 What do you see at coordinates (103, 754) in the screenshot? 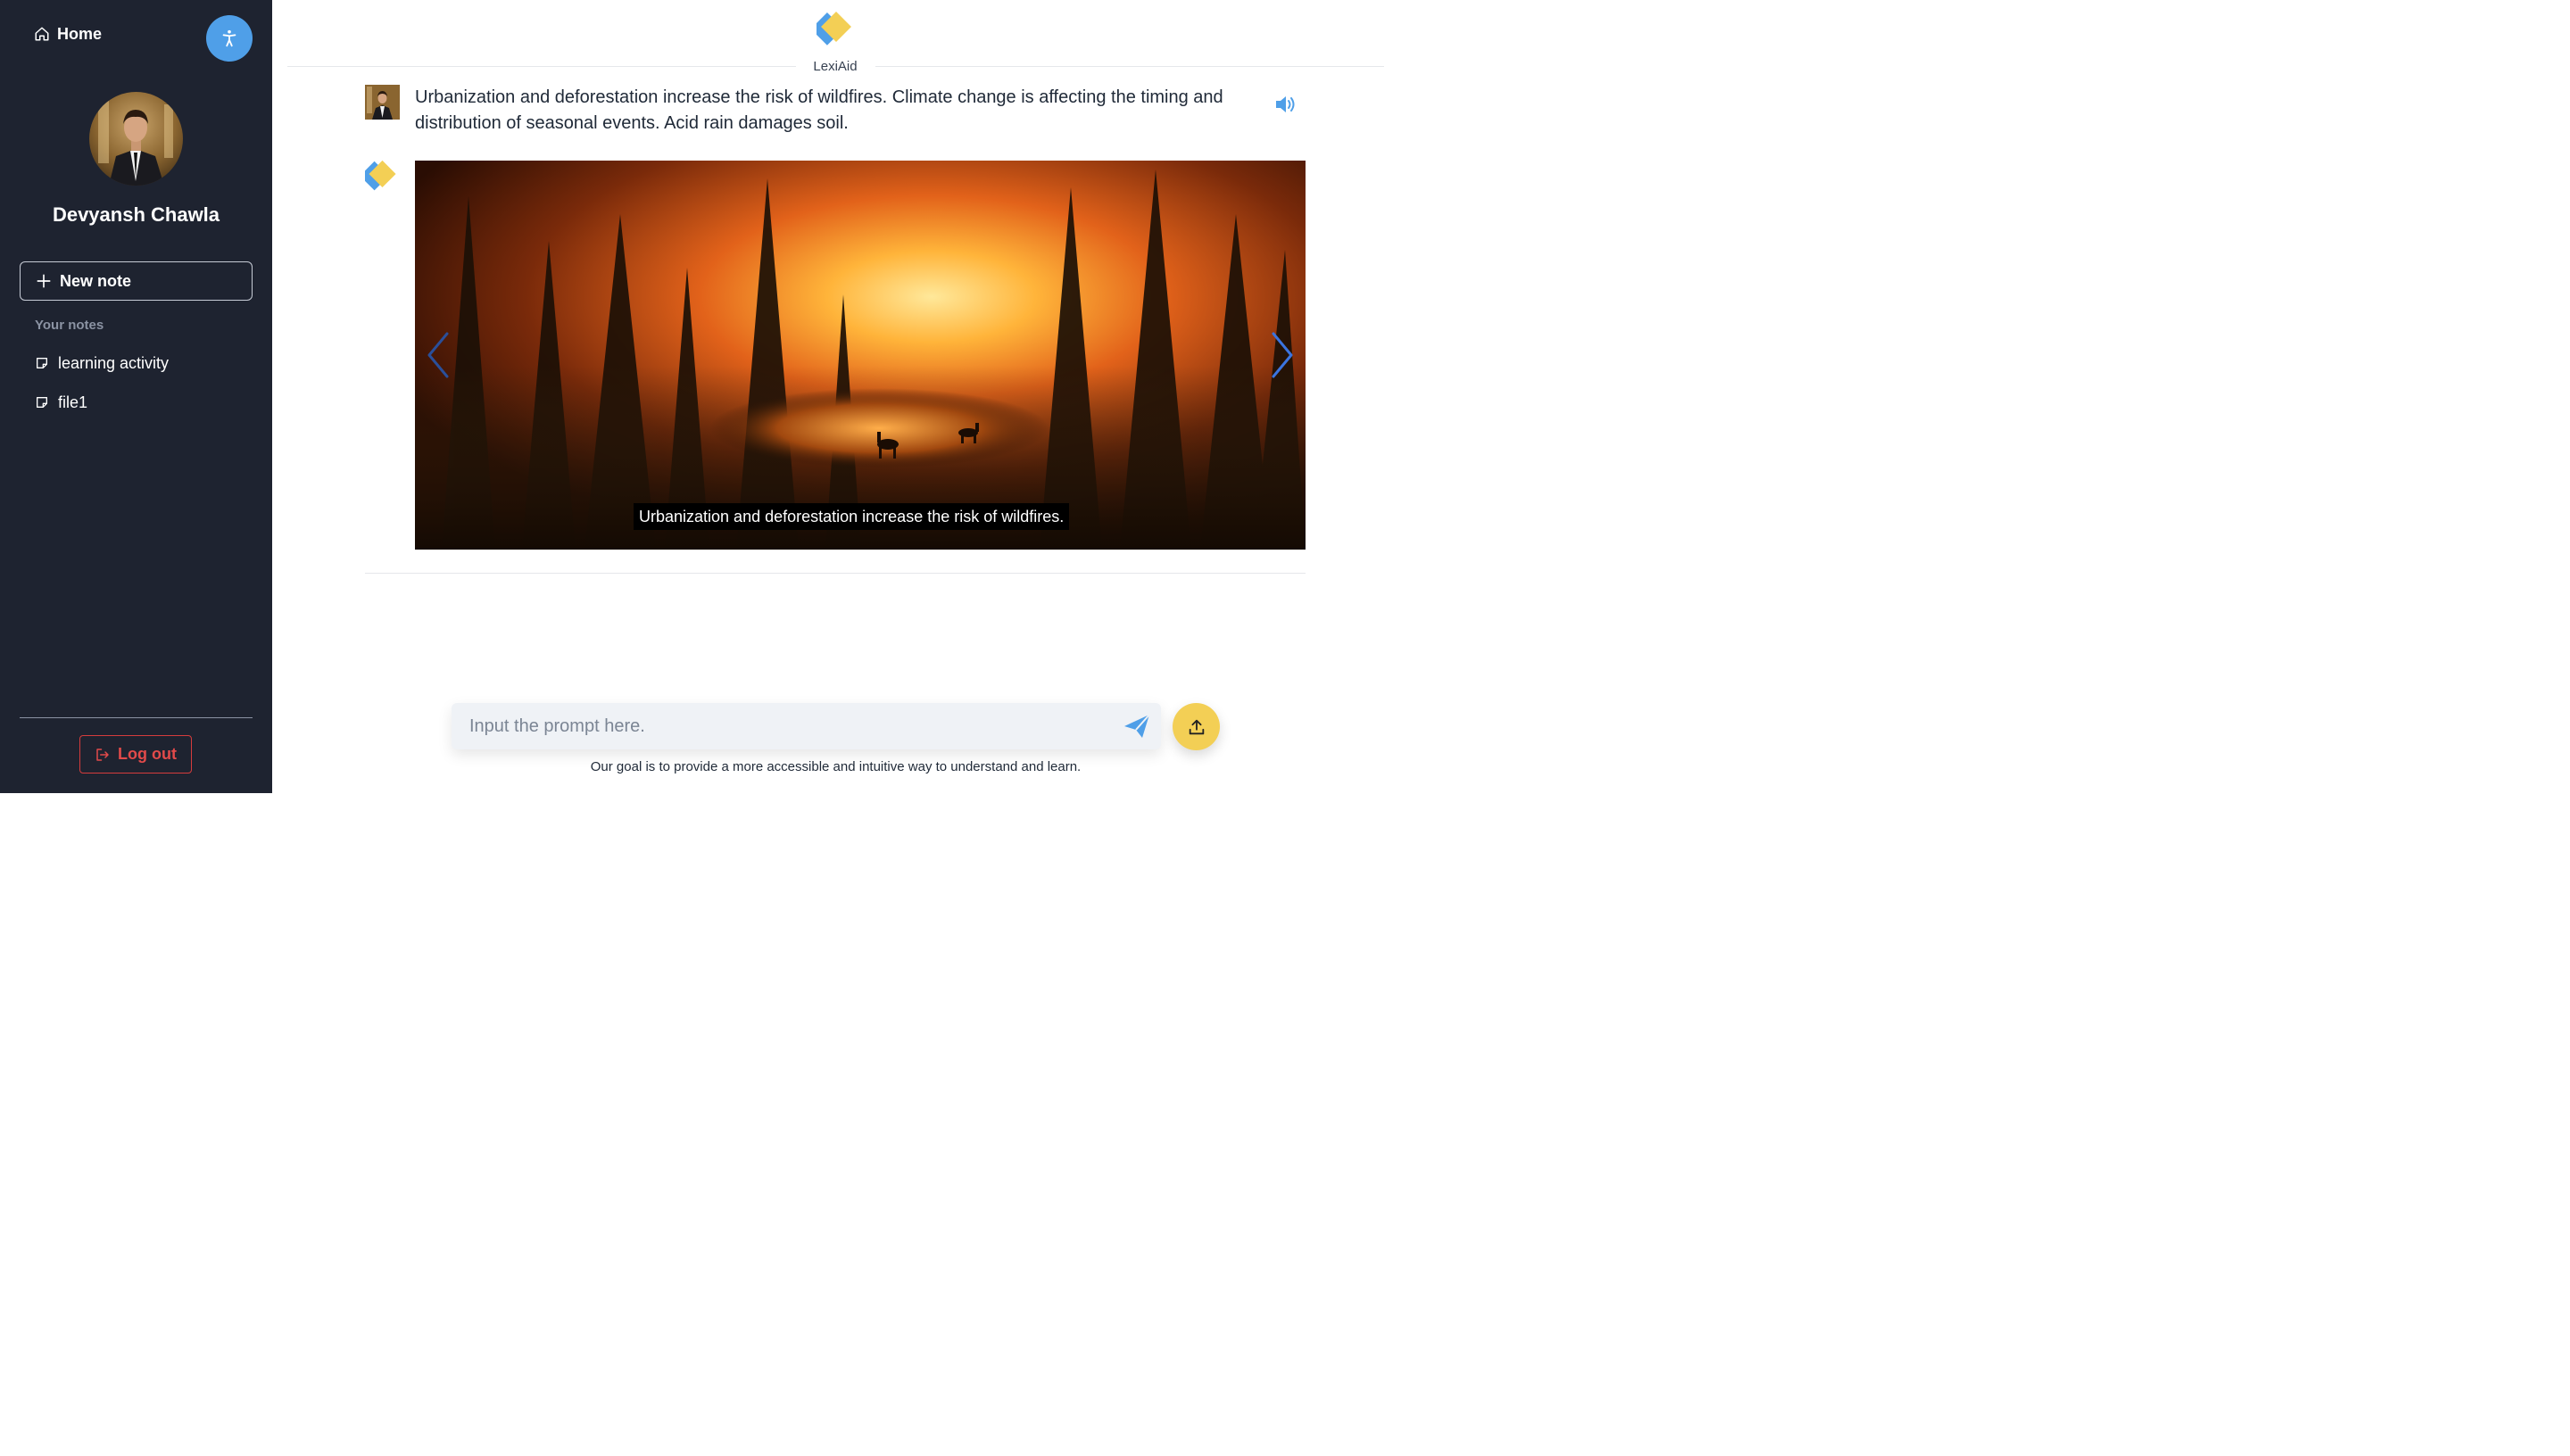
I see `logout-icon` at bounding box center [103, 754].